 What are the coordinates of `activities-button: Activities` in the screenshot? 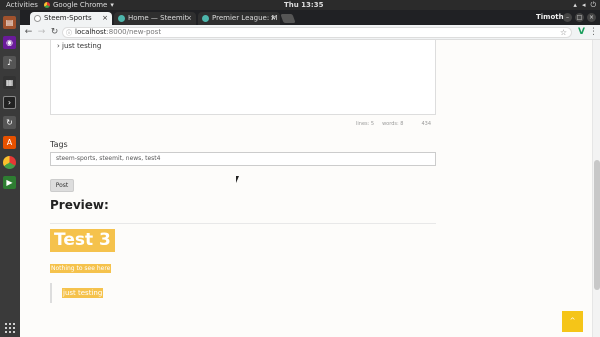 It's located at (22, 5).